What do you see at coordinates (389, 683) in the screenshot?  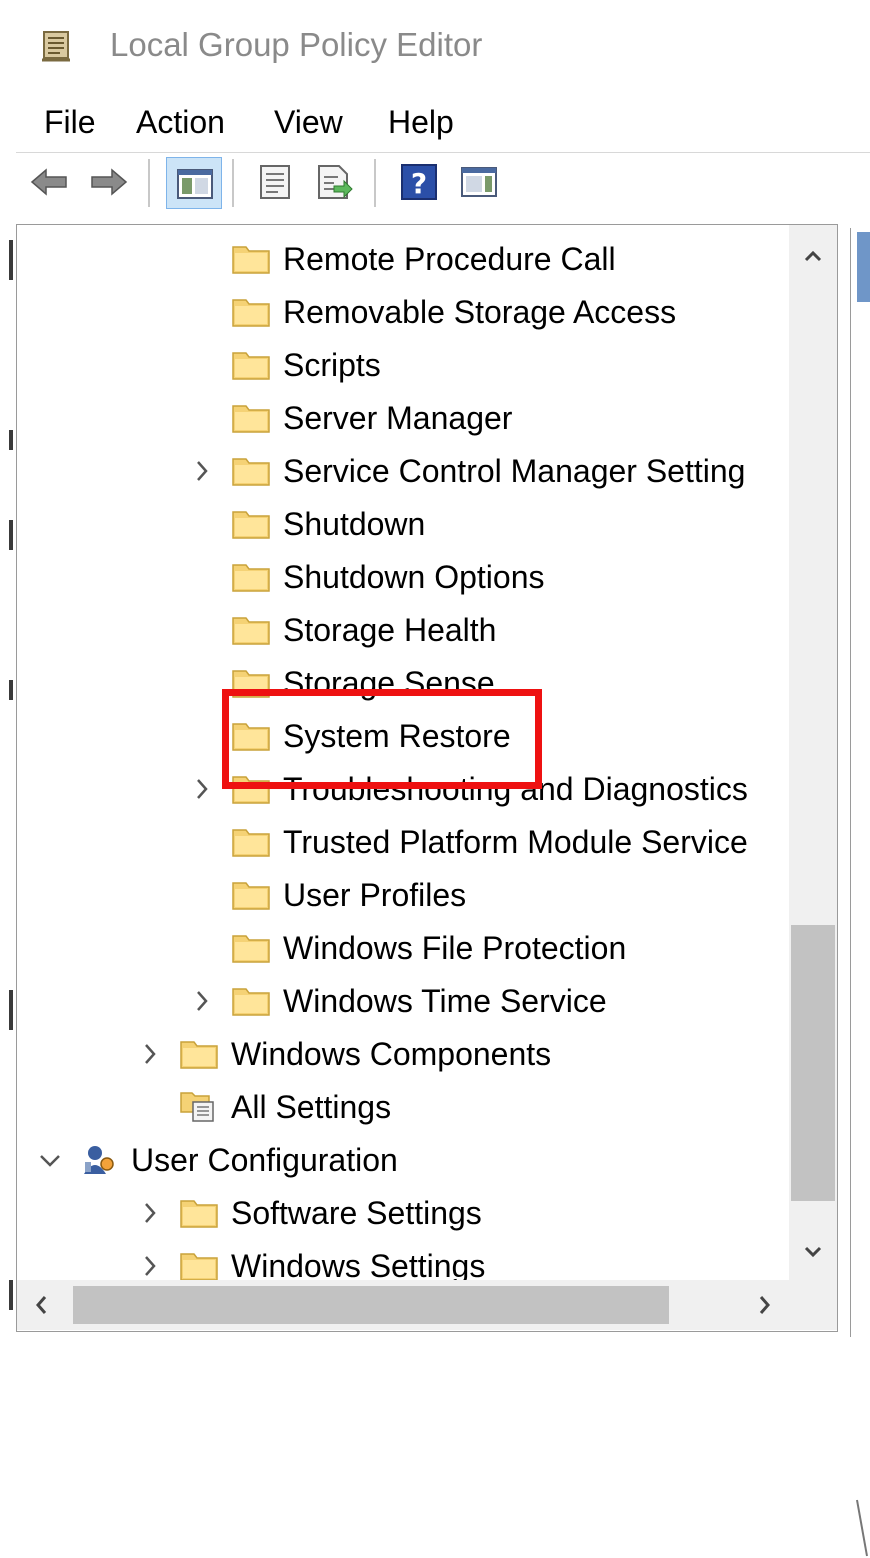 I see `tree-item-label: Storage Sense` at bounding box center [389, 683].